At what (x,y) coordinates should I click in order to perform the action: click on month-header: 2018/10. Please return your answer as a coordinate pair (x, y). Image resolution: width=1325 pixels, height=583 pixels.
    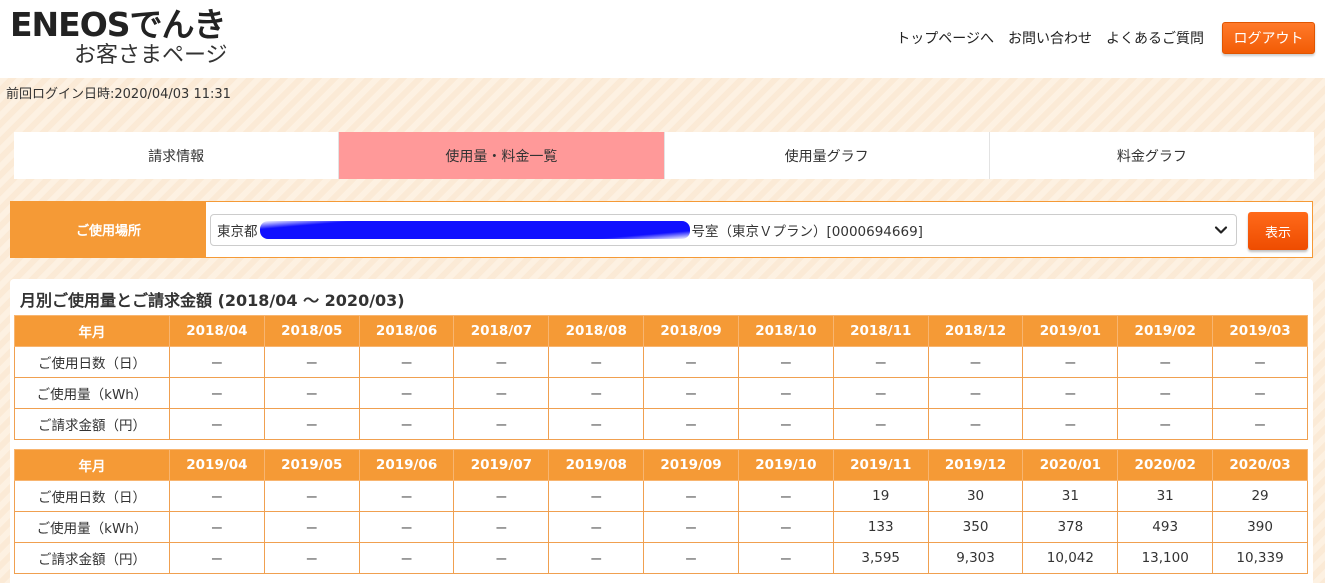
    Looking at the image, I should click on (785, 331).